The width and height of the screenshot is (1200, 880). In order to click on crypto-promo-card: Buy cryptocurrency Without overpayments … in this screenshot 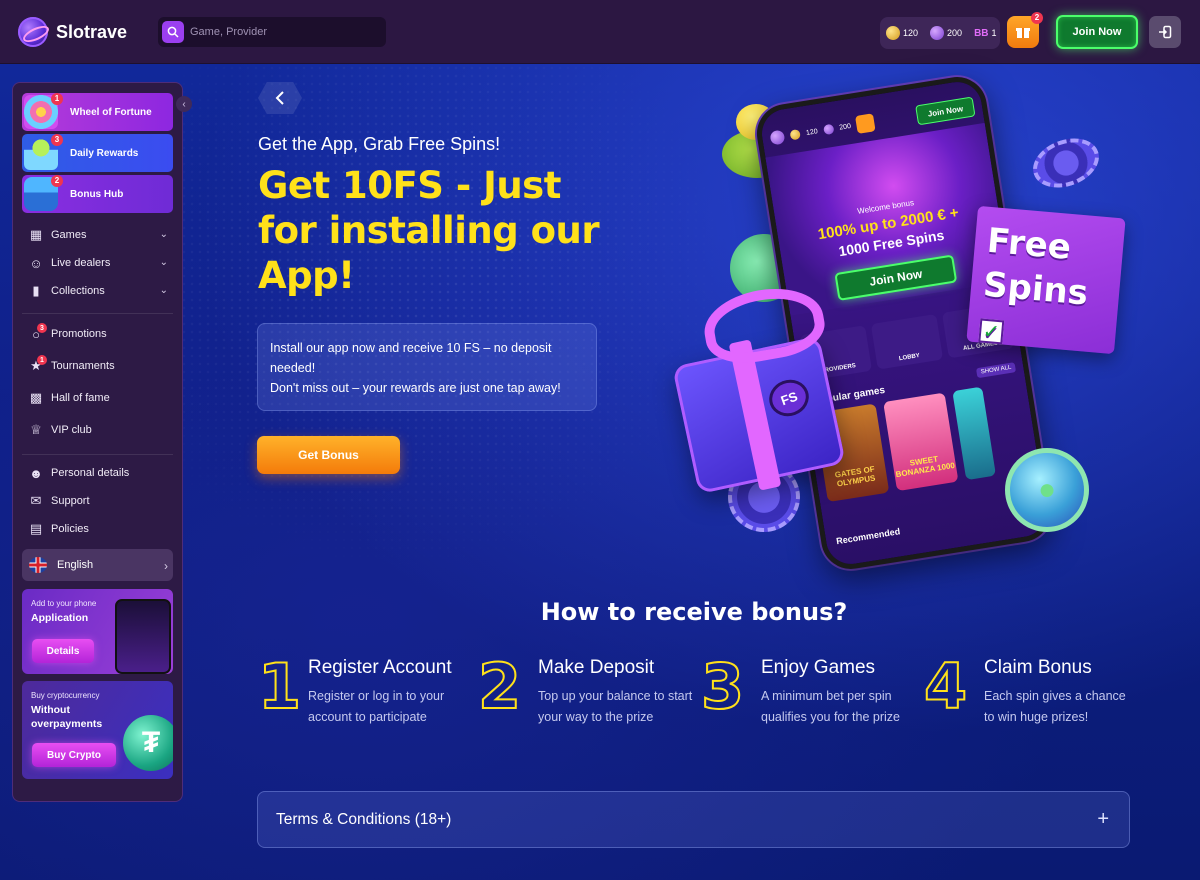, I will do `click(97, 730)`.